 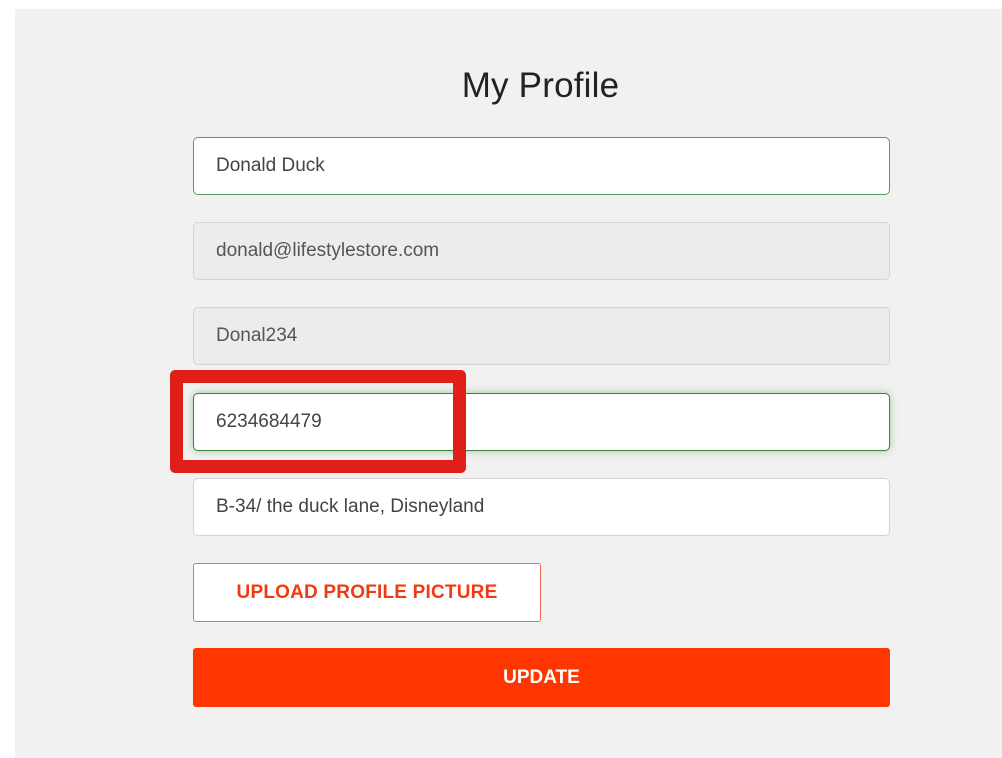 I want to click on address-field: B-34/ the duck lane, Disneyland, so click(x=541, y=507).